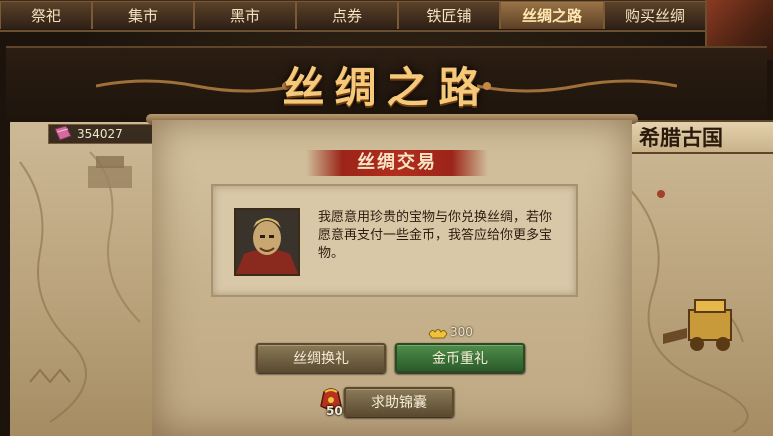 This screenshot has width=773, height=436. I want to click on tab-bar: 祭祀 集市 黑市 点券 铁匠铺 丝绸之路 购买丝绸, so click(386, 16).